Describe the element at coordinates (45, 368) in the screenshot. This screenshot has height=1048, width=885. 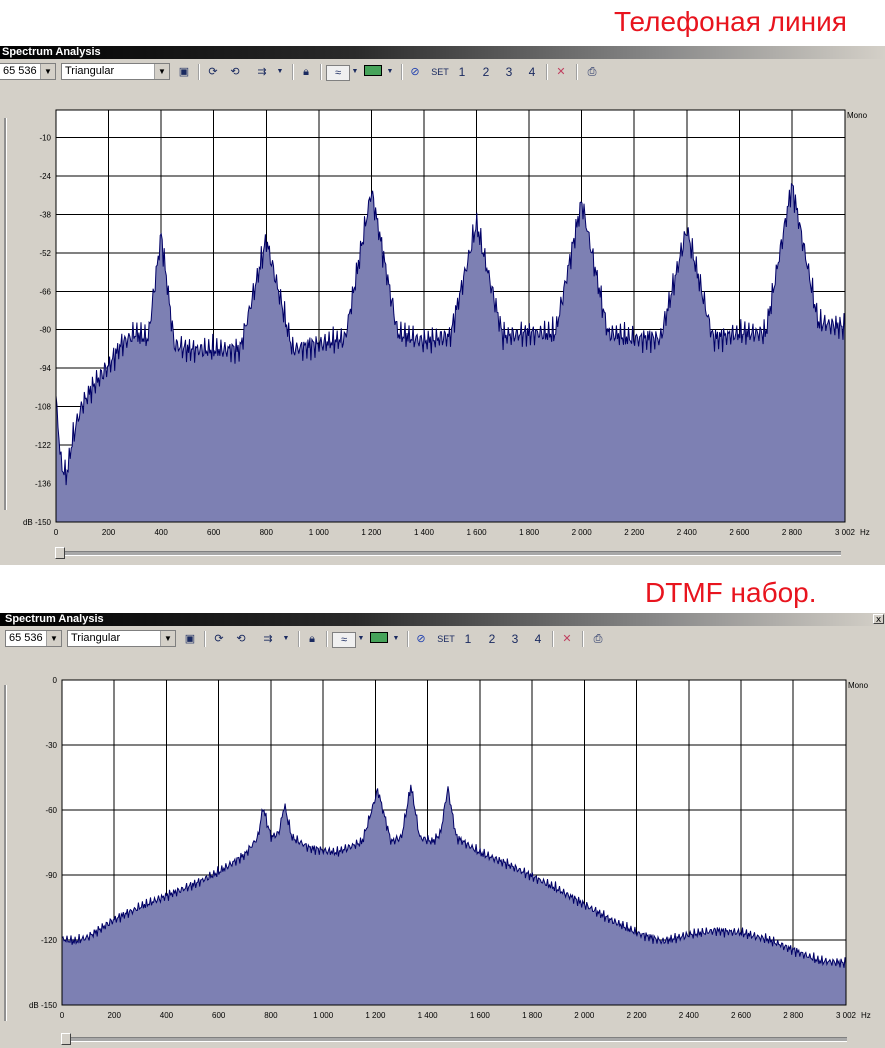
I see `y-tick-label: -94` at that location.